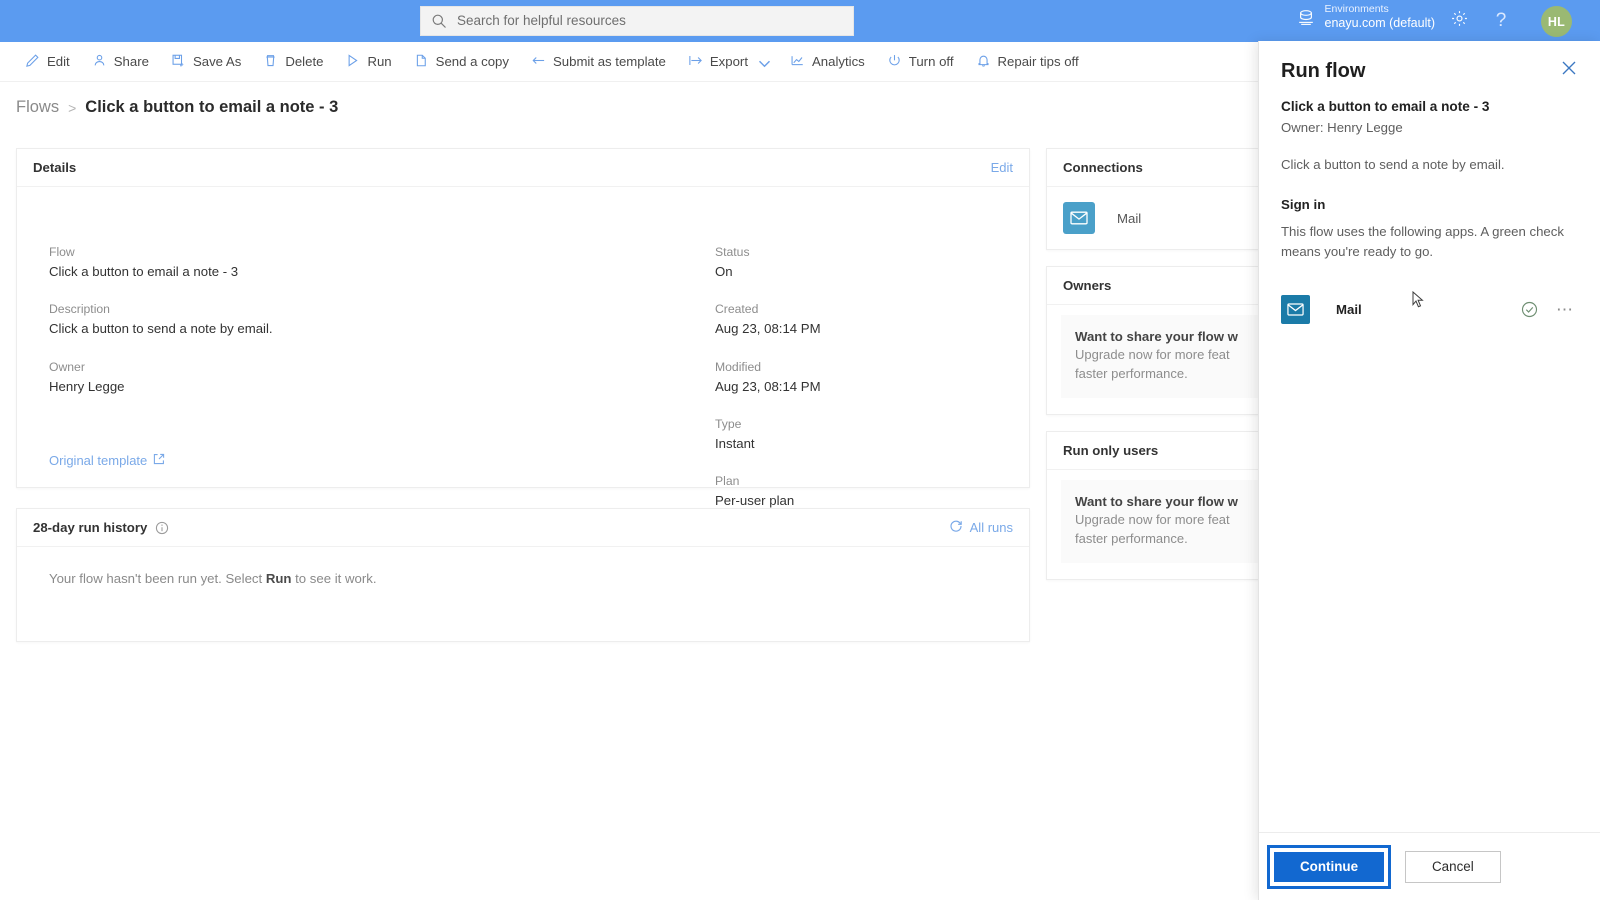 The width and height of the screenshot is (1600, 900). What do you see at coordinates (131, 61) in the screenshot?
I see `share-label: Share` at bounding box center [131, 61].